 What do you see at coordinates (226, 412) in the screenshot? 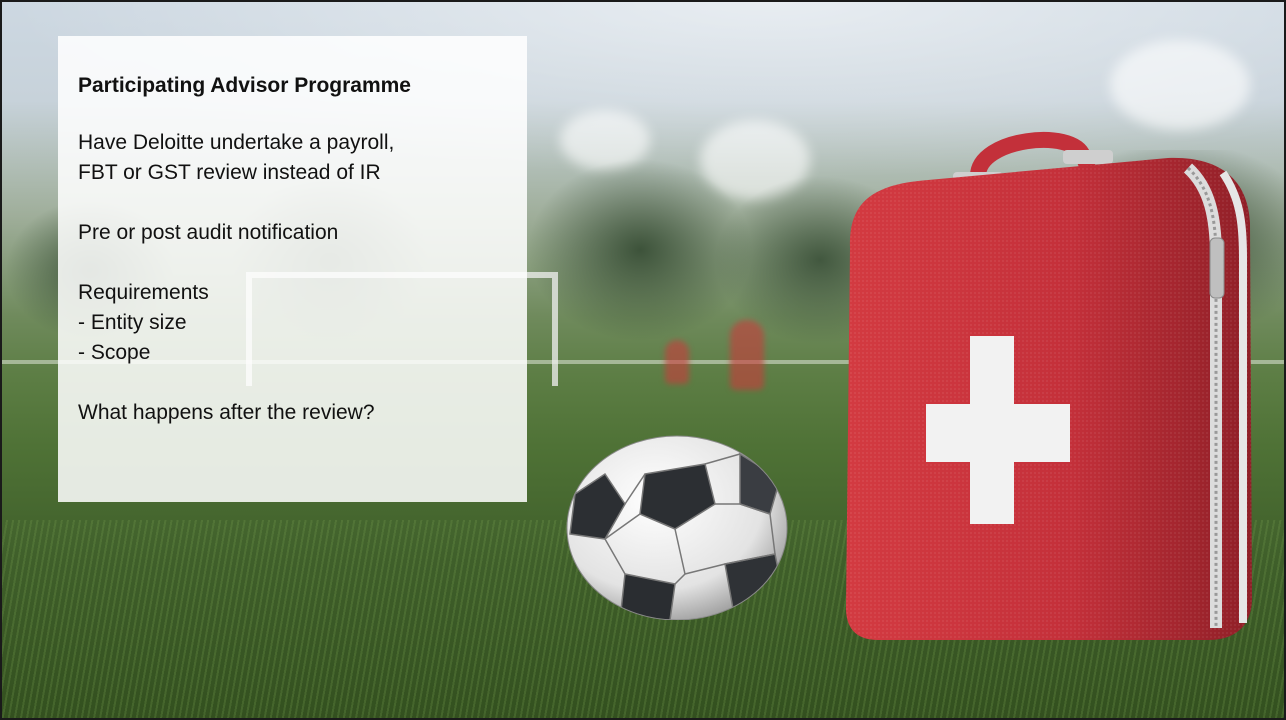
I see `paragraph-after-review: What happens after the review?` at bounding box center [226, 412].